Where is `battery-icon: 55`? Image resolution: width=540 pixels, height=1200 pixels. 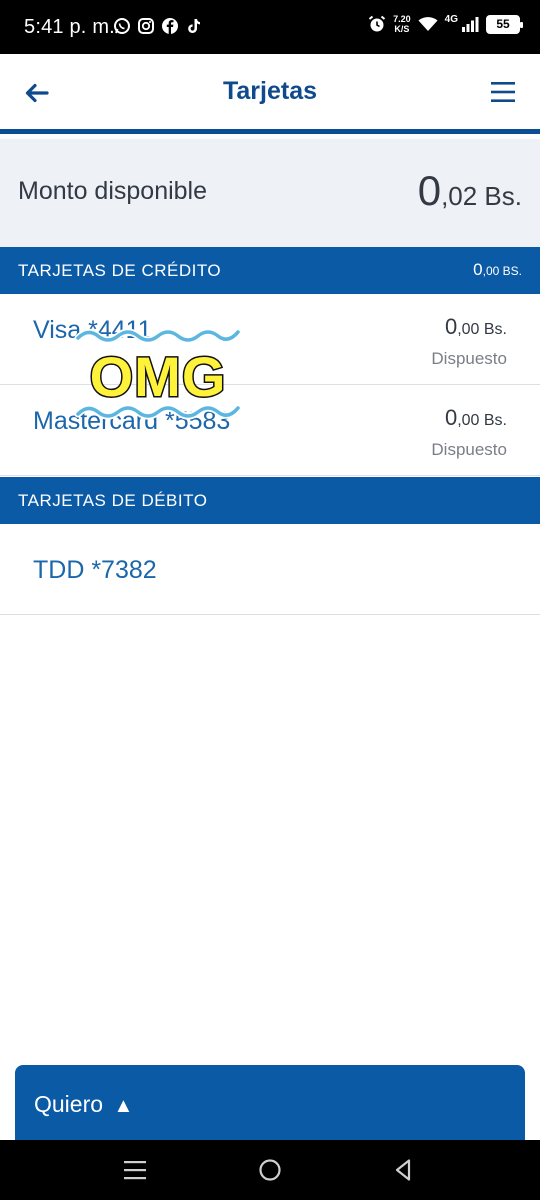
battery-icon: 55 is located at coordinates (504, 24).